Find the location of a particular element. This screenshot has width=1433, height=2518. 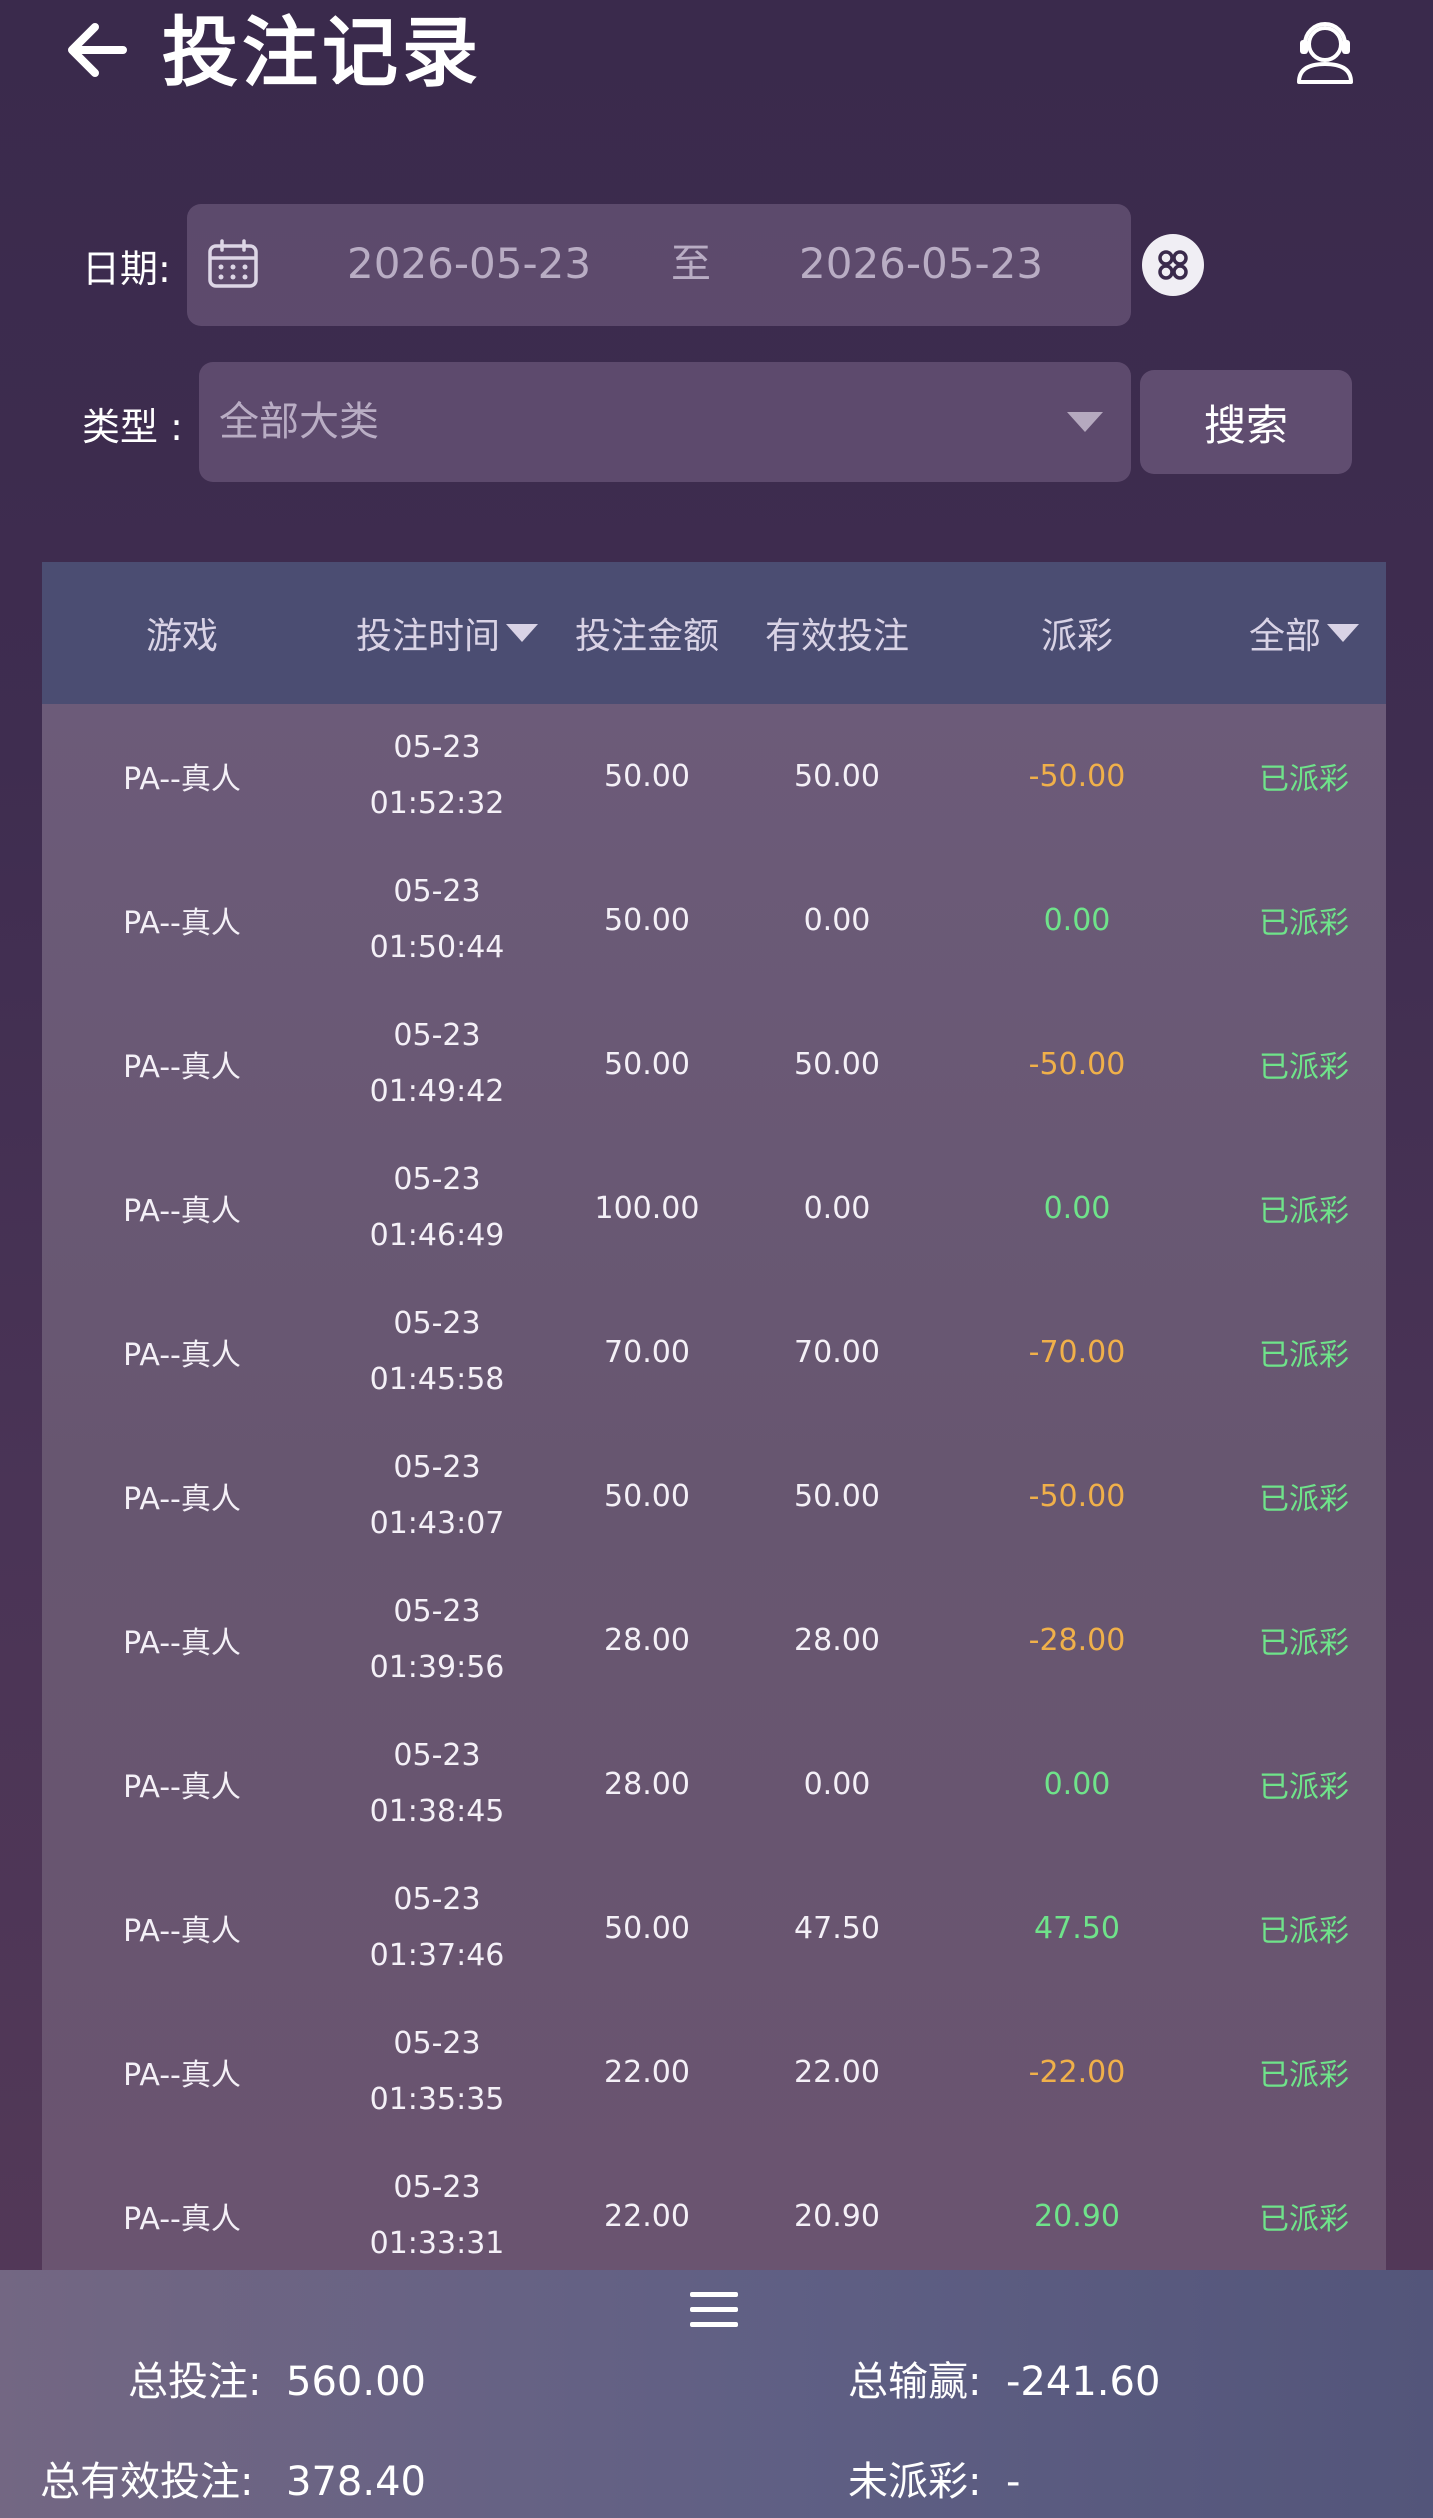

unsettled-label: 未派彩: is located at coordinates (915, 2482).